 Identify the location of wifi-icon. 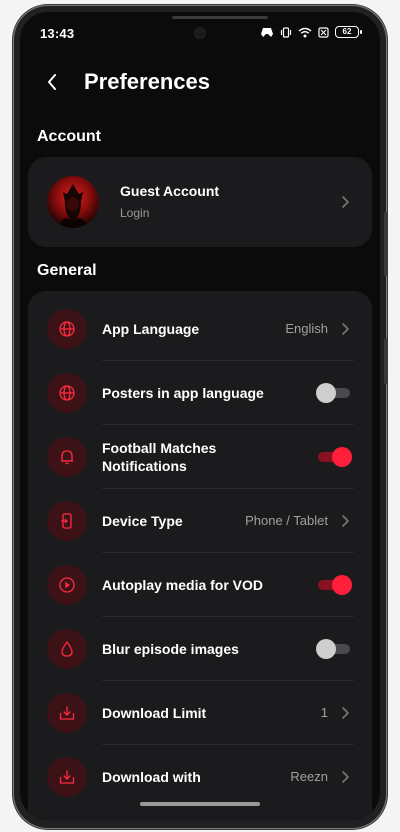
(305, 32).